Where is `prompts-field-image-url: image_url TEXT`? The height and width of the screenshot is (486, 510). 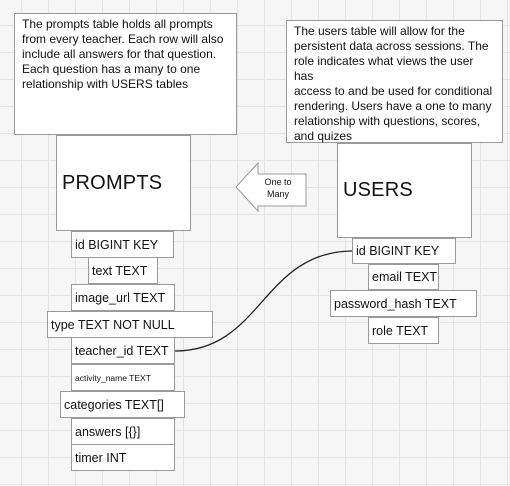 prompts-field-image-url: image_url TEXT is located at coordinates (123, 297).